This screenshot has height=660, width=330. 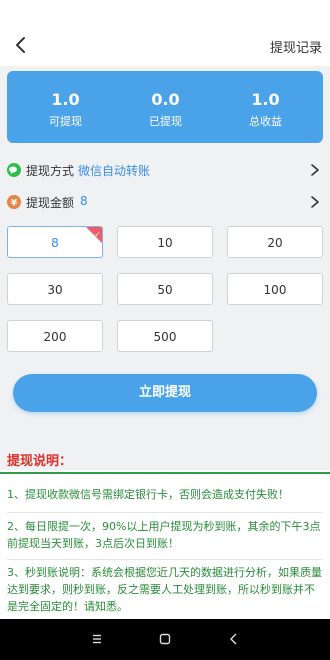 I want to click on notes-title: 提现说明：, so click(x=40, y=461).